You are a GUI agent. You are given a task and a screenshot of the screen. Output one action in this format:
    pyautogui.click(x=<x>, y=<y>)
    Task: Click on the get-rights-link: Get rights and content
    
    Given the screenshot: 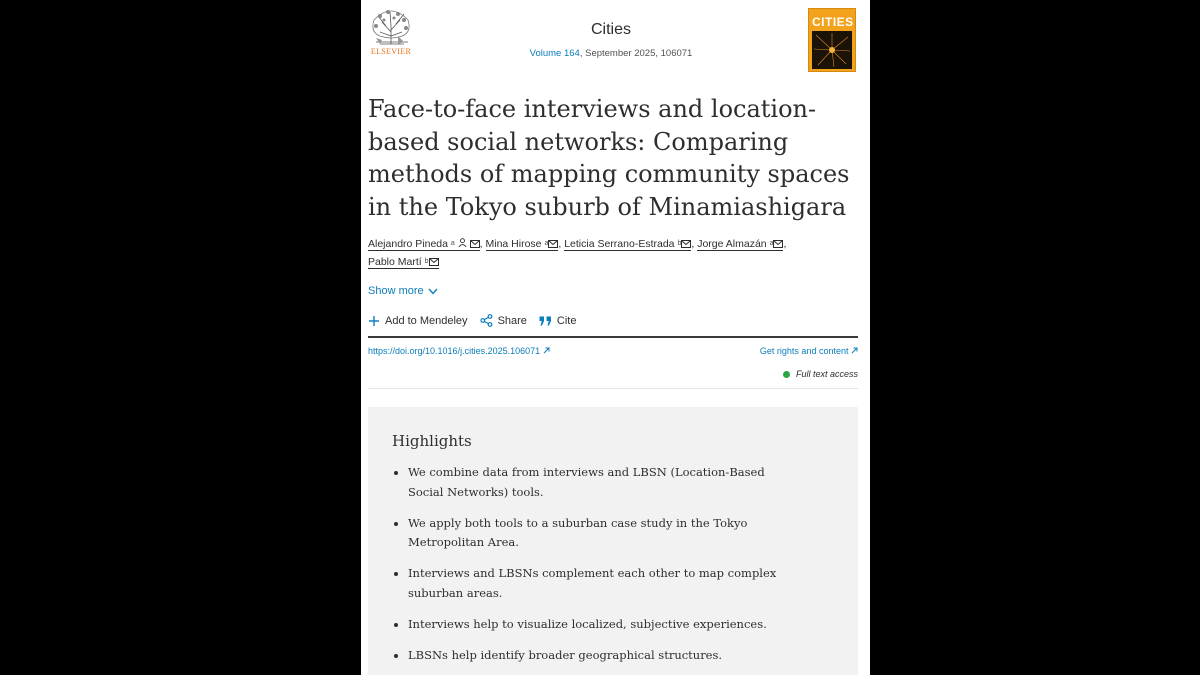 What is the action you would take?
    pyautogui.click(x=809, y=351)
    